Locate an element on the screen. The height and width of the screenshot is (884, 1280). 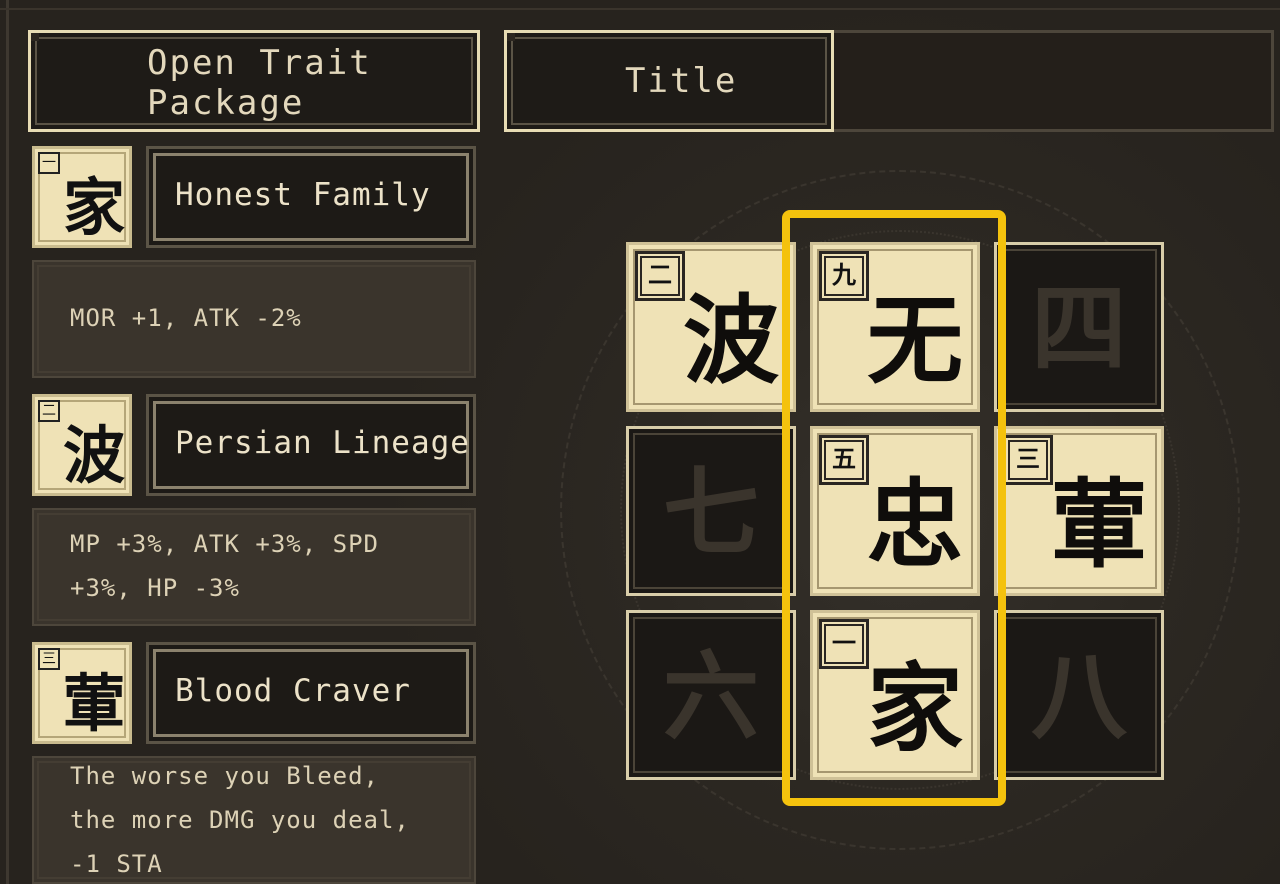
trait-badge-persian-lineage: 二 波 is located at coordinates (82, 445).